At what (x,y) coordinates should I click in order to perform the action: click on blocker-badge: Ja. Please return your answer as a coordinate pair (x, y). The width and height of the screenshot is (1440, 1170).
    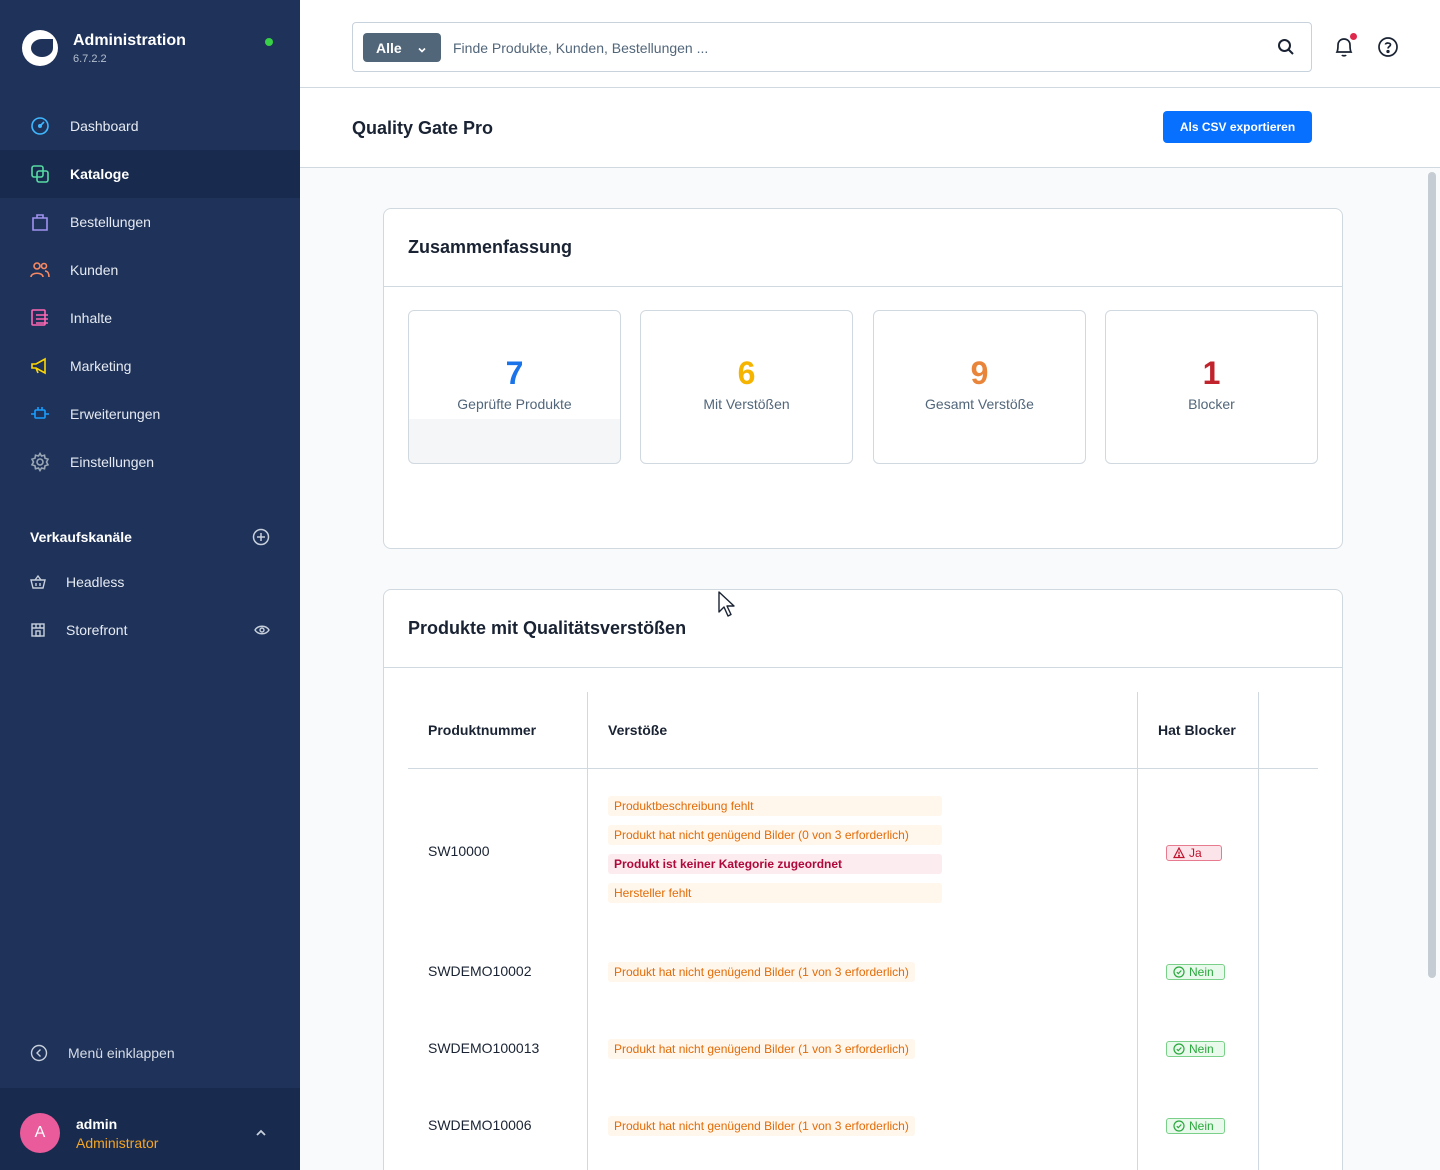
    Looking at the image, I should click on (1194, 853).